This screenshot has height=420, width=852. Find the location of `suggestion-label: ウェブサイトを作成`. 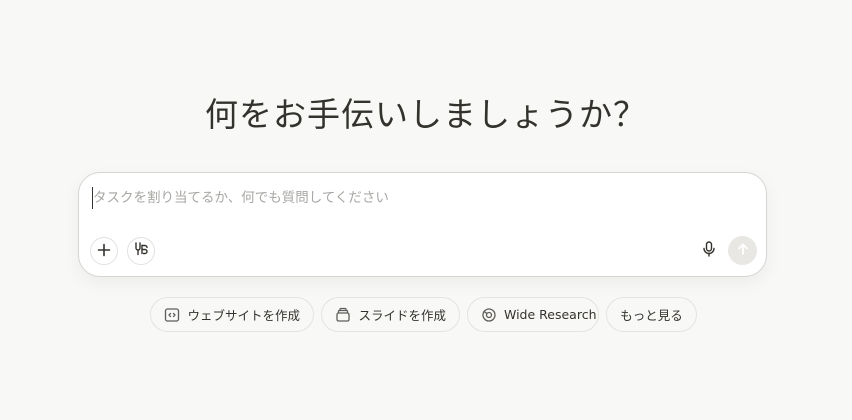

suggestion-label: ウェブサイトを作成 is located at coordinates (243, 315).